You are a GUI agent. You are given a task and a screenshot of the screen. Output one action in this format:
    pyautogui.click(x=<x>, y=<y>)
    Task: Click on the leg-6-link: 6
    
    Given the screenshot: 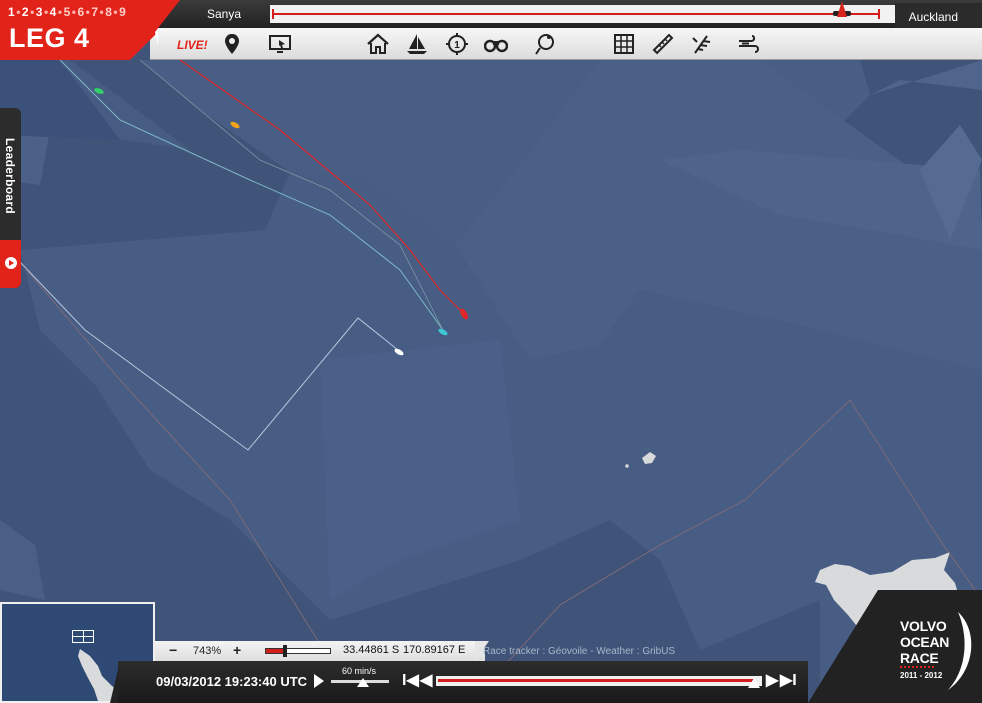 What is the action you would take?
    pyautogui.click(x=80, y=12)
    